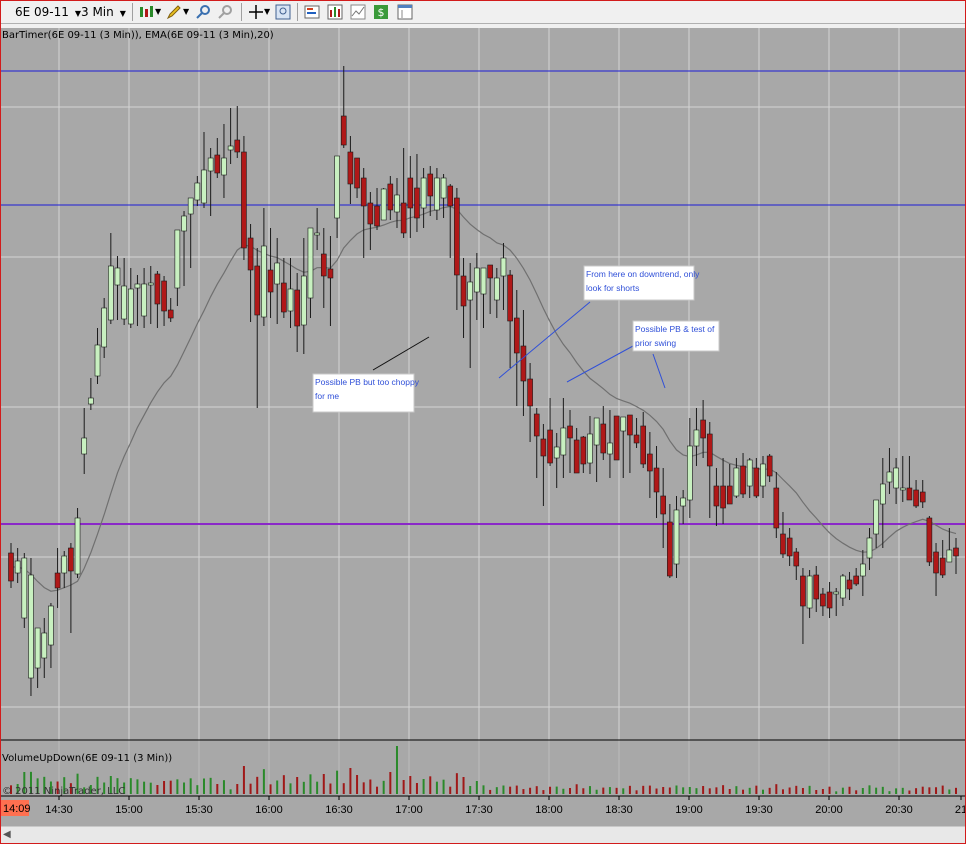  What do you see at coordinates (146, 12) in the screenshot?
I see `bar-style-icon` at bounding box center [146, 12].